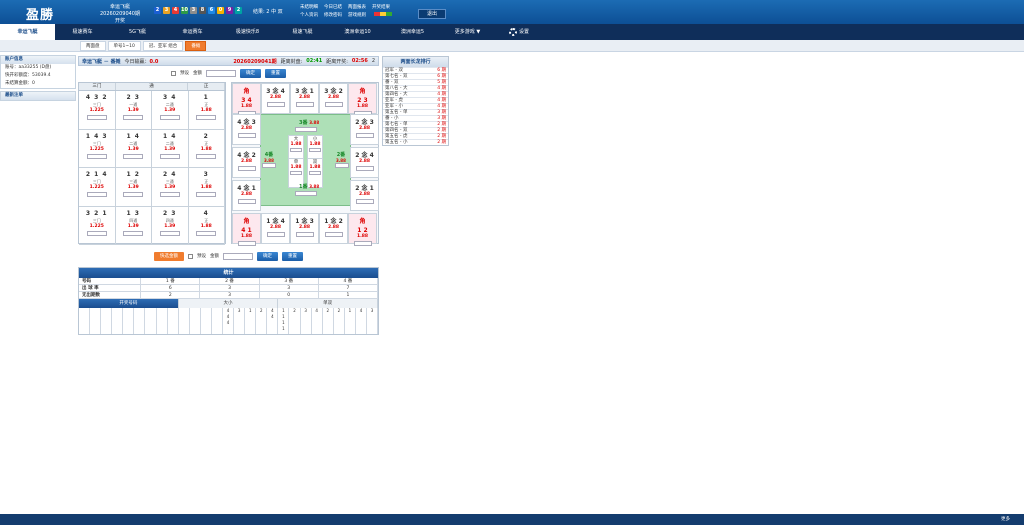 This screenshot has height=525, width=1024. Describe the element at coordinates (357, 15) in the screenshot. I see `header-link: 游戏规则` at that location.